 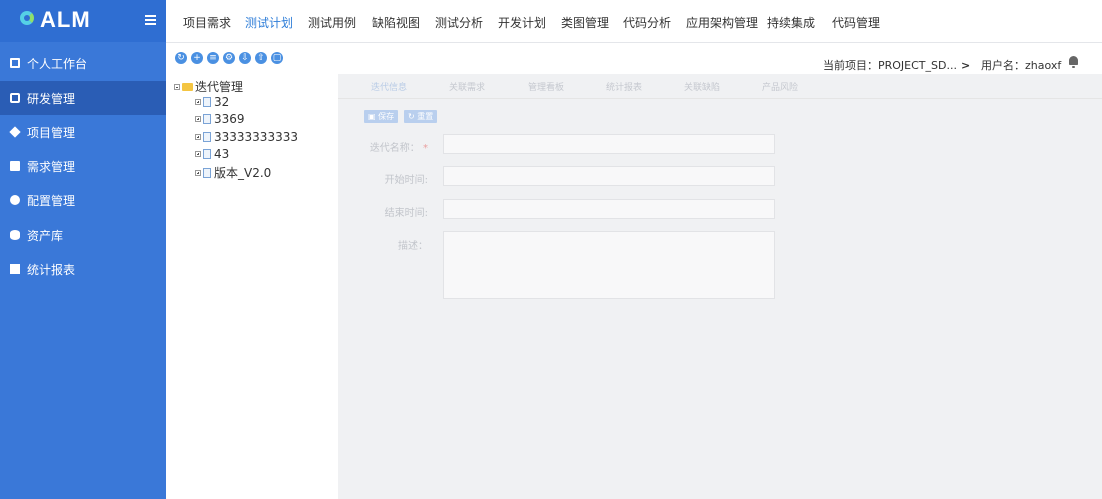 I want to click on current-project-selector: 当前项目：PROJECT_SD... >, so click(x=896, y=65).